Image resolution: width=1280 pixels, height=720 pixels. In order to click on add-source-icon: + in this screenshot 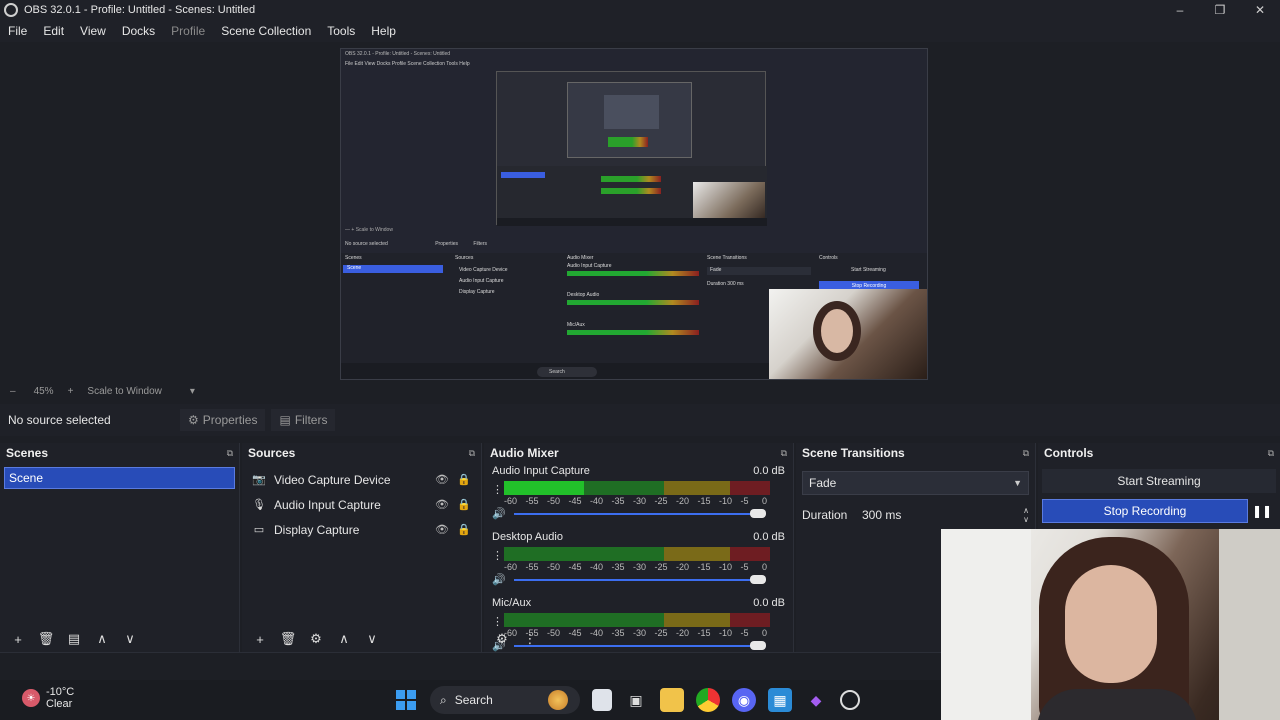, I will do `click(260, 639)`.